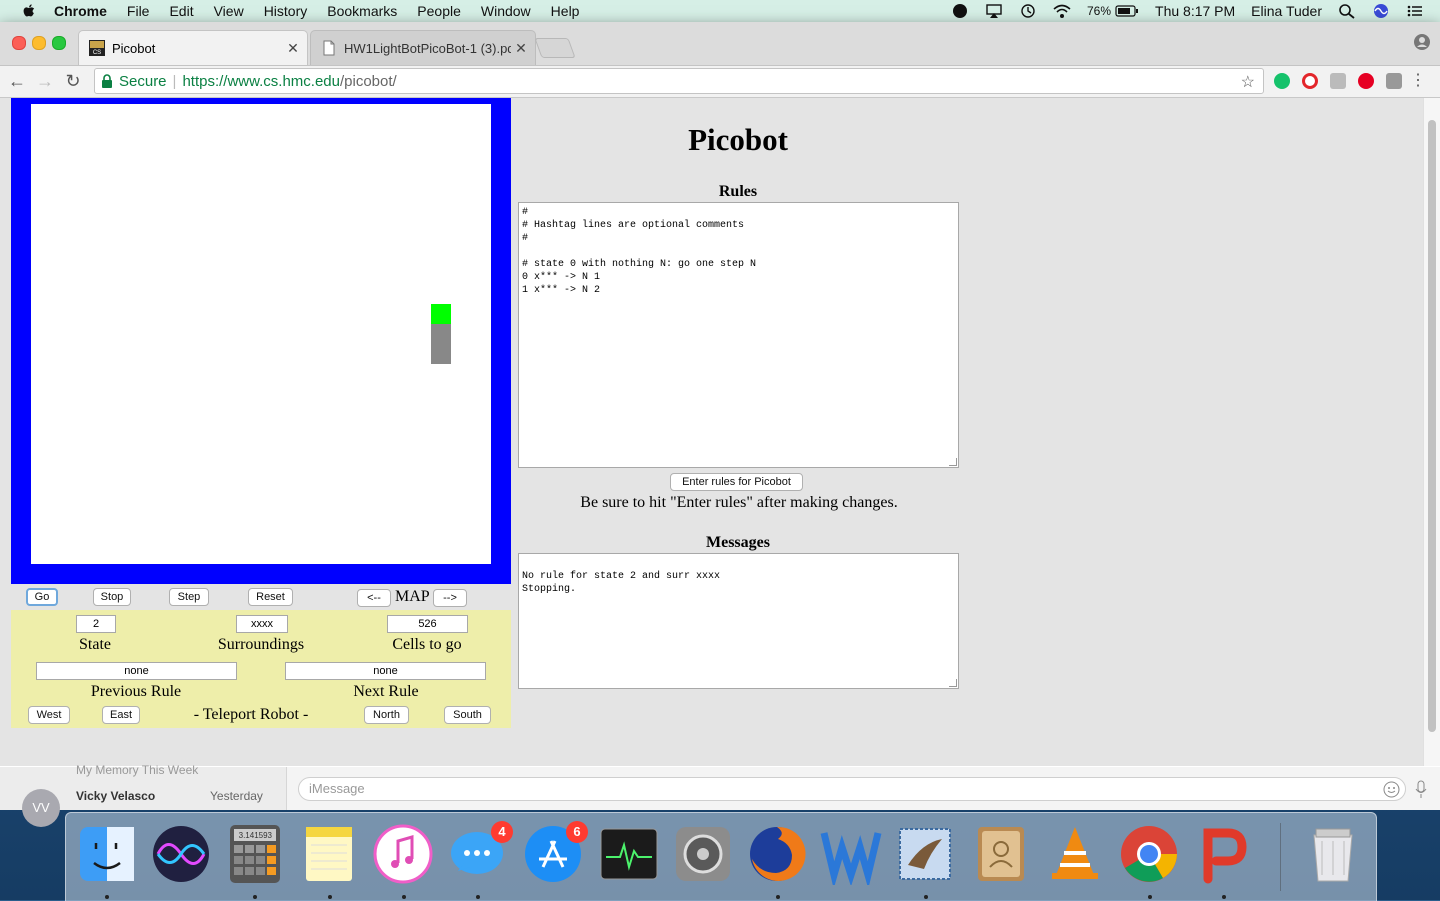 This screenshot has height=901, width=1440. I want to click on wifi-icon, so click(1062, 11).